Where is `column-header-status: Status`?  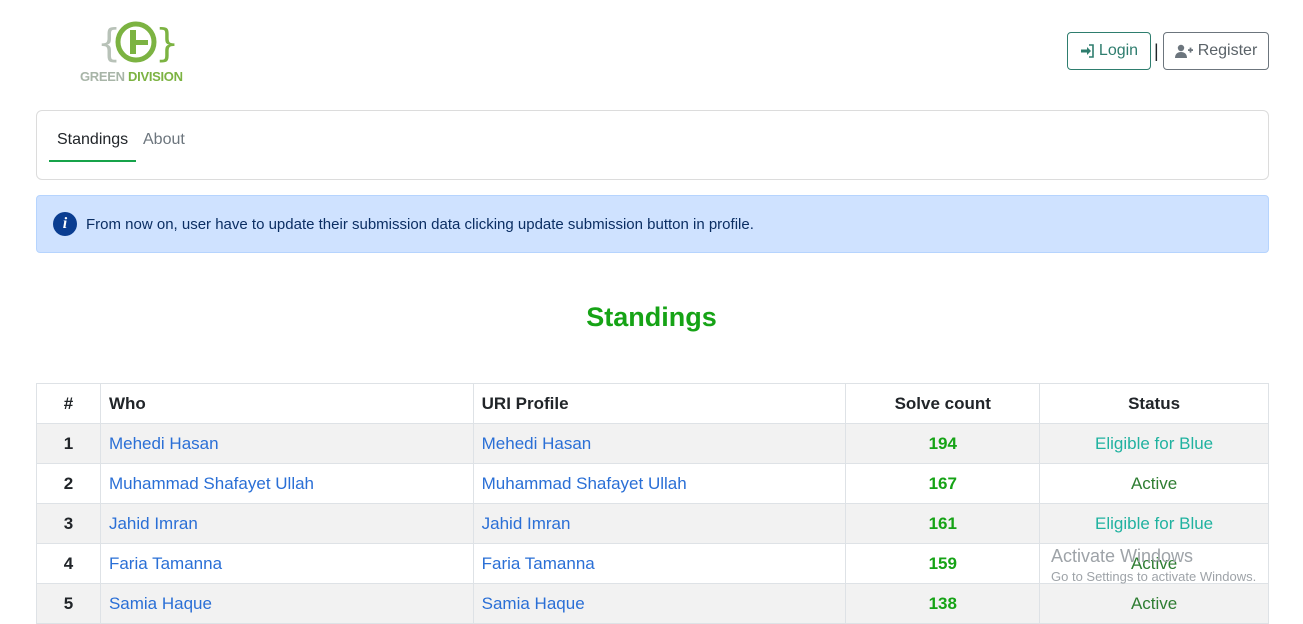
column-header-status: Status is located at coordinates (1154, 403).